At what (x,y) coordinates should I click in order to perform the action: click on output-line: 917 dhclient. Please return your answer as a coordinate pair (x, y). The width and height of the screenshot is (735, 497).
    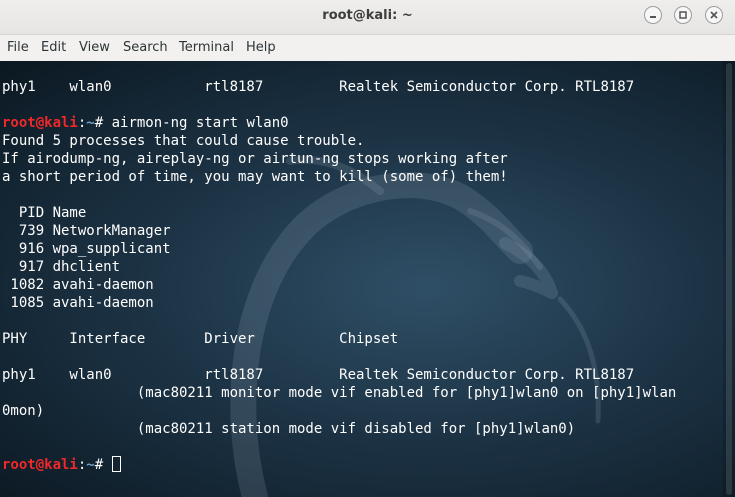
    Looking at the image, I should click on (61, 267).